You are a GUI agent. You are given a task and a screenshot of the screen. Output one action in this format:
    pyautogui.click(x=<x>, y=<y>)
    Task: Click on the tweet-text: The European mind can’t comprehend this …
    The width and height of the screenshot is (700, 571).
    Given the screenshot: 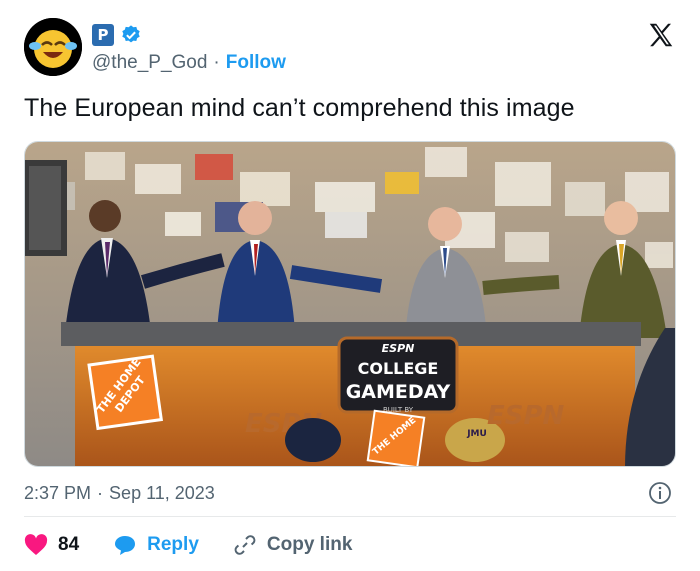 What is the action you would take?
    pyautogui.click(x=299, y=108)
    